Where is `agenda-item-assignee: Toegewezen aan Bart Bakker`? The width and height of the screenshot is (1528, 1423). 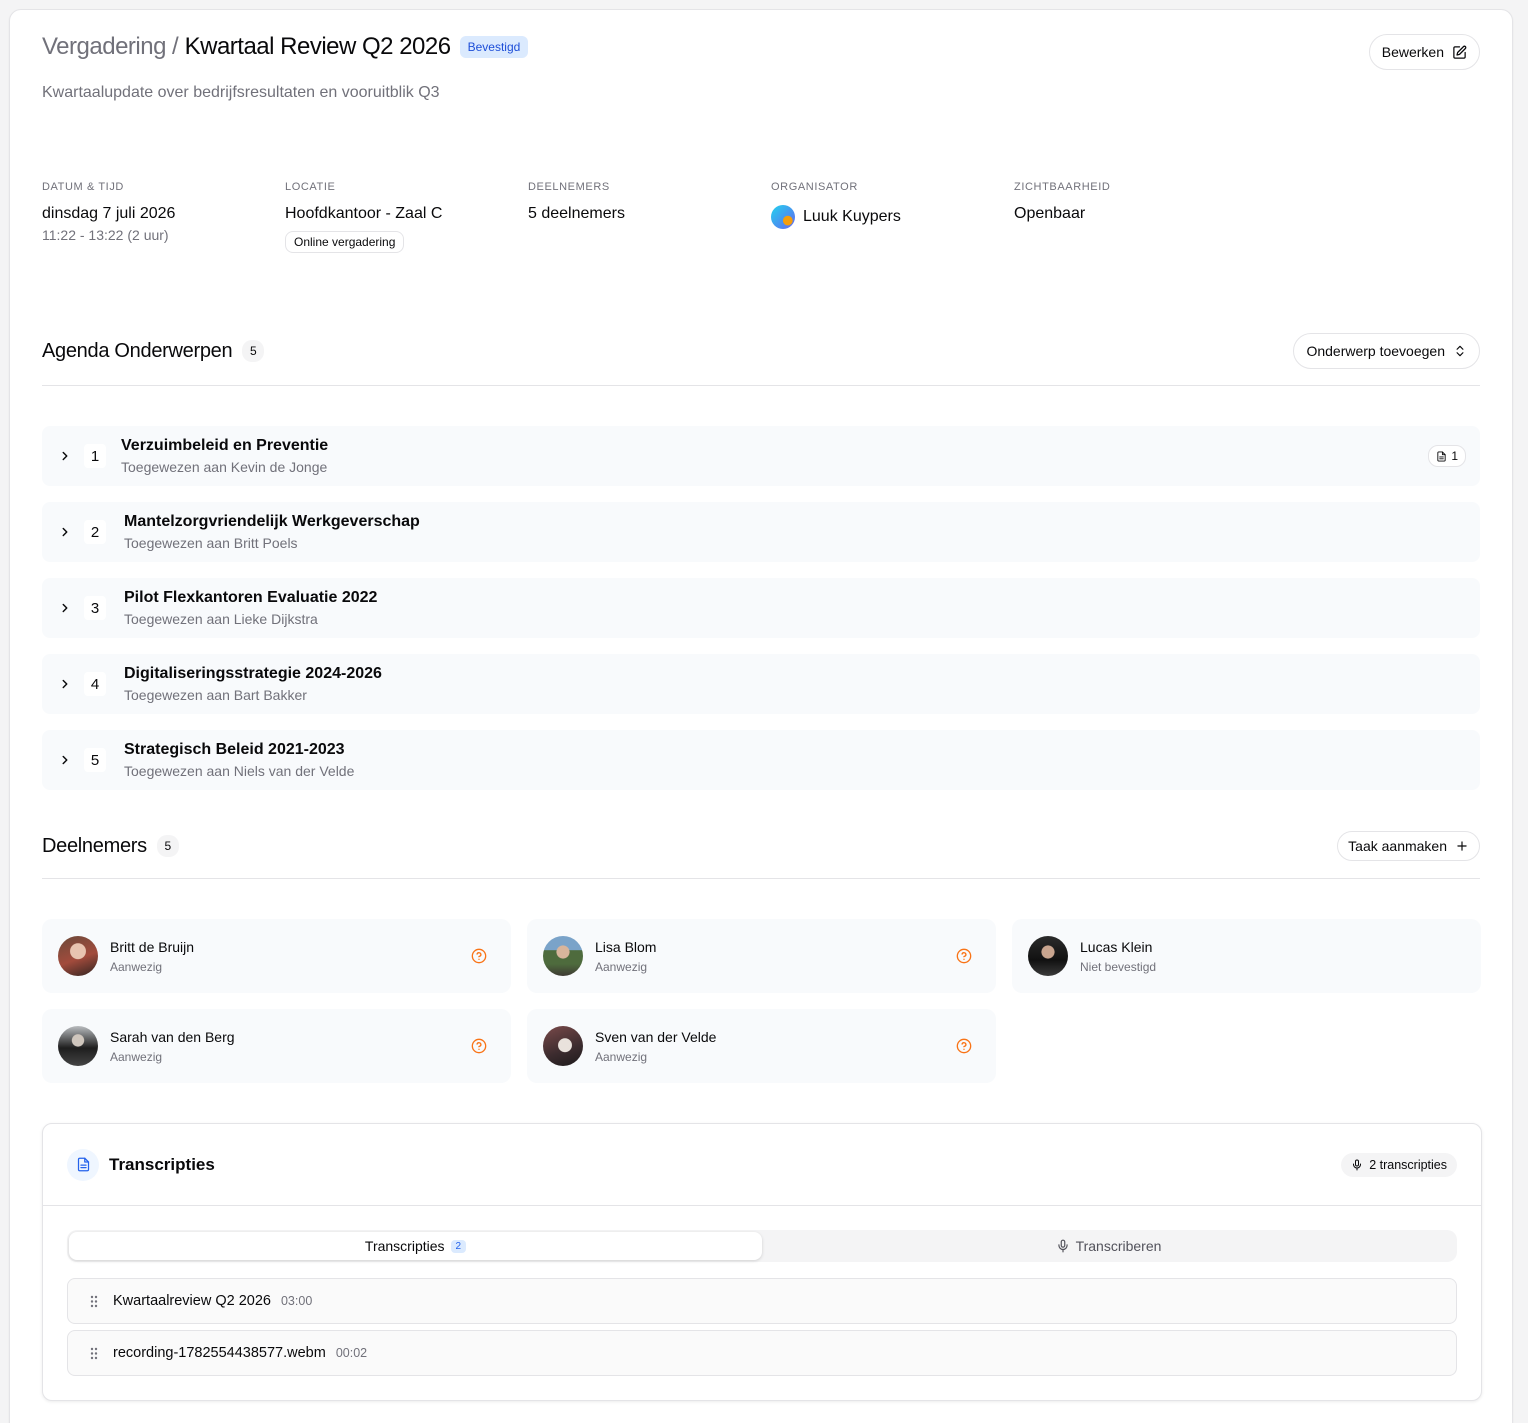 agenda-item-assignee: Toegewezen aan Bart Bakker is located at coordinates (215, 695).